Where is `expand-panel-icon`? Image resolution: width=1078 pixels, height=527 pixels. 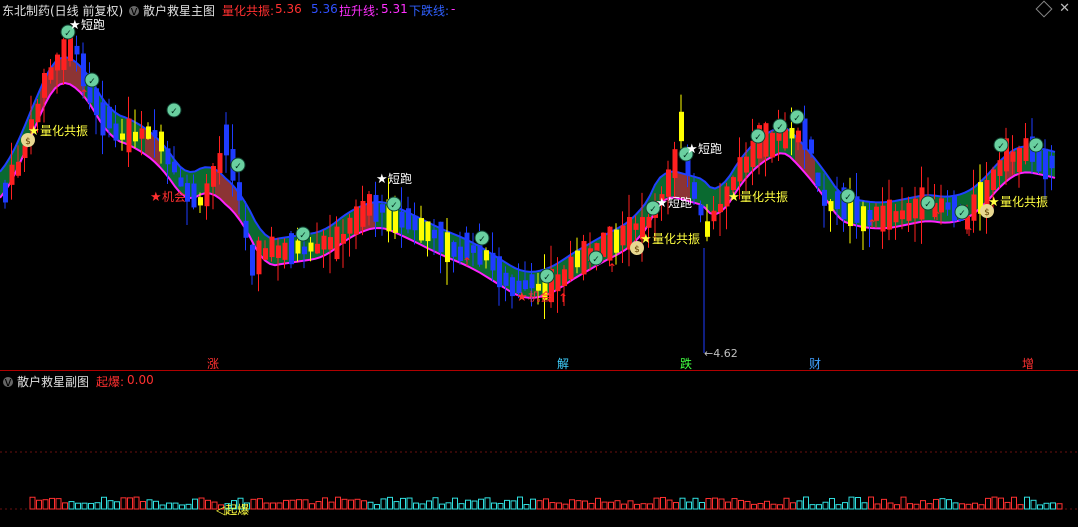
expand-panel-icon is located at coordinates (1044, 9).